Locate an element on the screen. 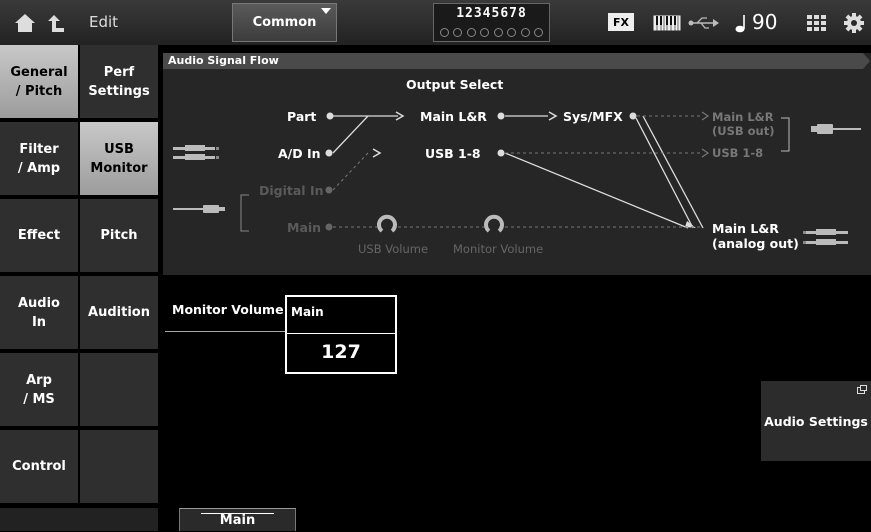 The height and width of the screenshot is (532, 871). nav-effect: Effect is located at coordinates (39, 236).